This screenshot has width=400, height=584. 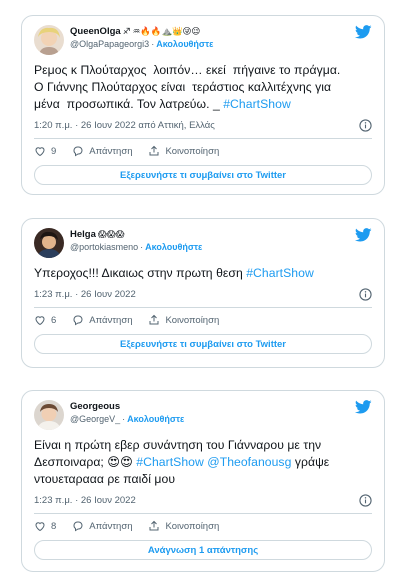 What do you see at coordinates (140, 273) in the screenshot?
I see `tweet-text-body: Υπεροχος!!! Δικαιως στην πρωτη θεση` at bounding box center [140, 273].